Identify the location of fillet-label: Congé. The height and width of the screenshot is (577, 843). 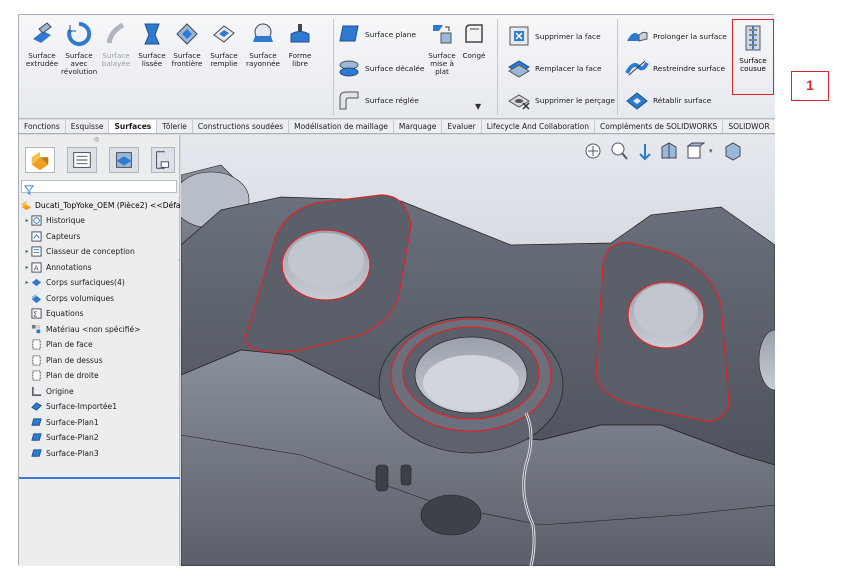
(474, 55).